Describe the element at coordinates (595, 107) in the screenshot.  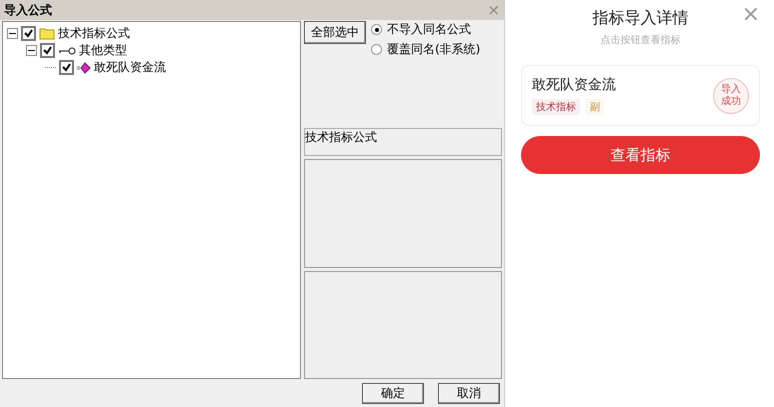
I see `tag: 副` at that location.